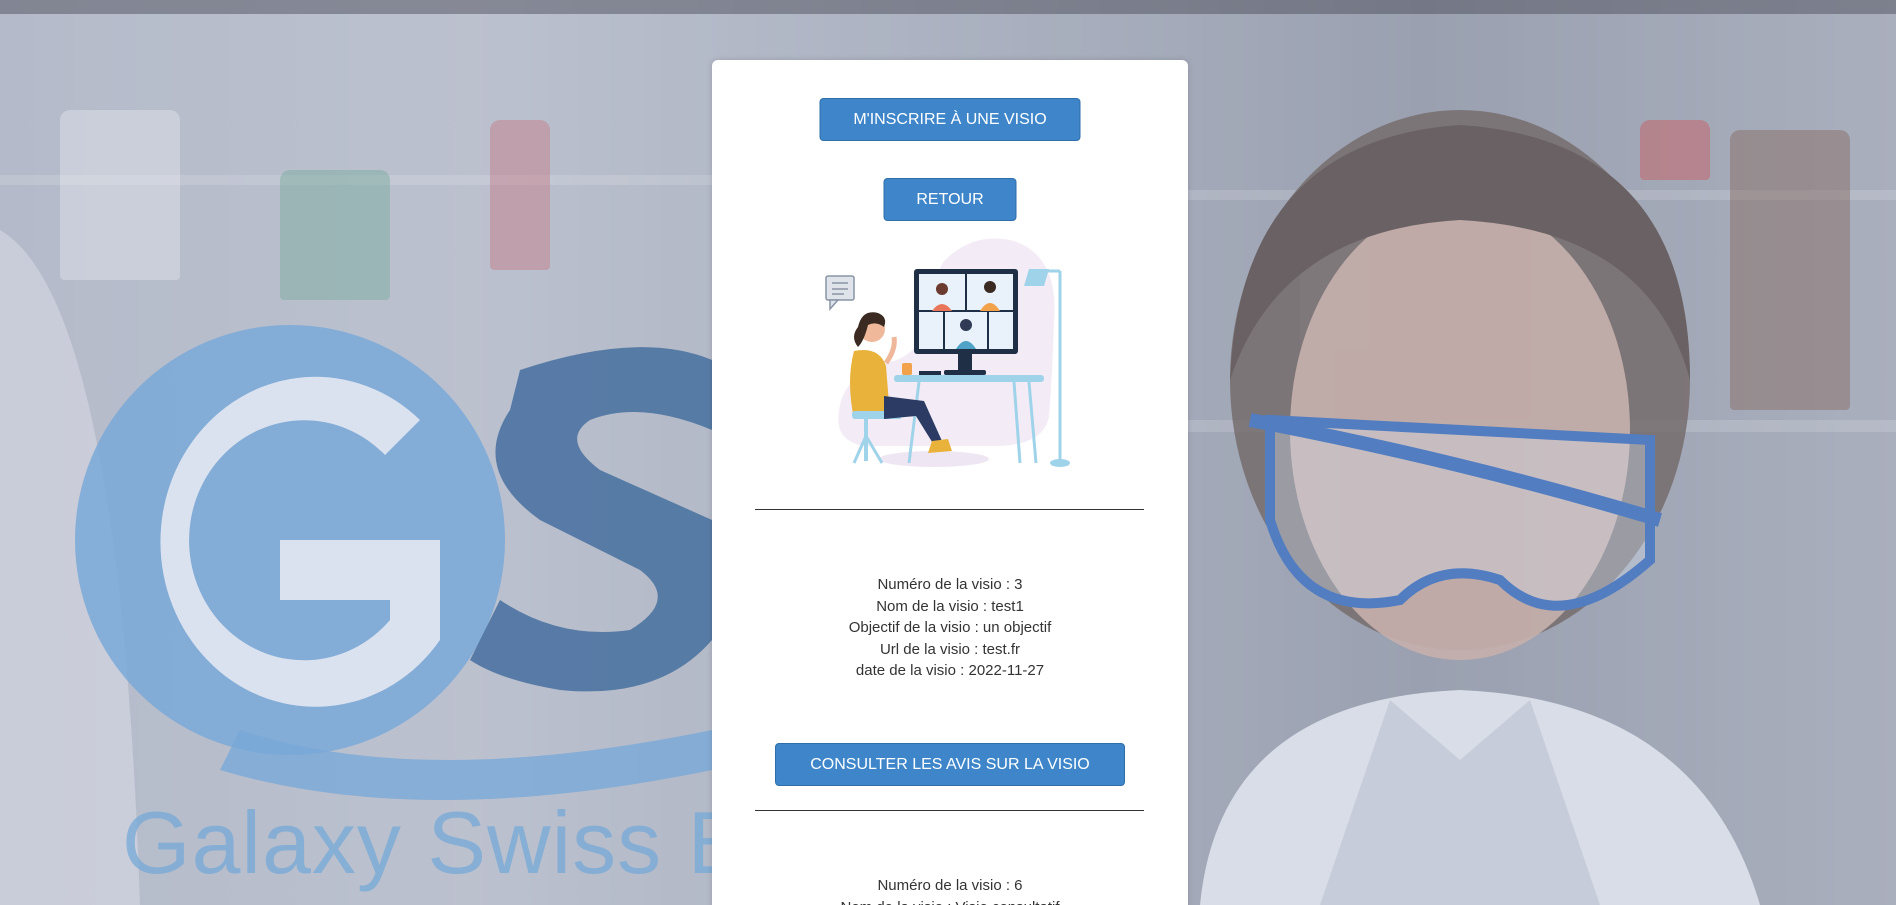  What do you see at coordinates (950, 885) in the screenshot?
I see `visio-number: Numéro de la visio : 6` at bounding box center [950, 885].